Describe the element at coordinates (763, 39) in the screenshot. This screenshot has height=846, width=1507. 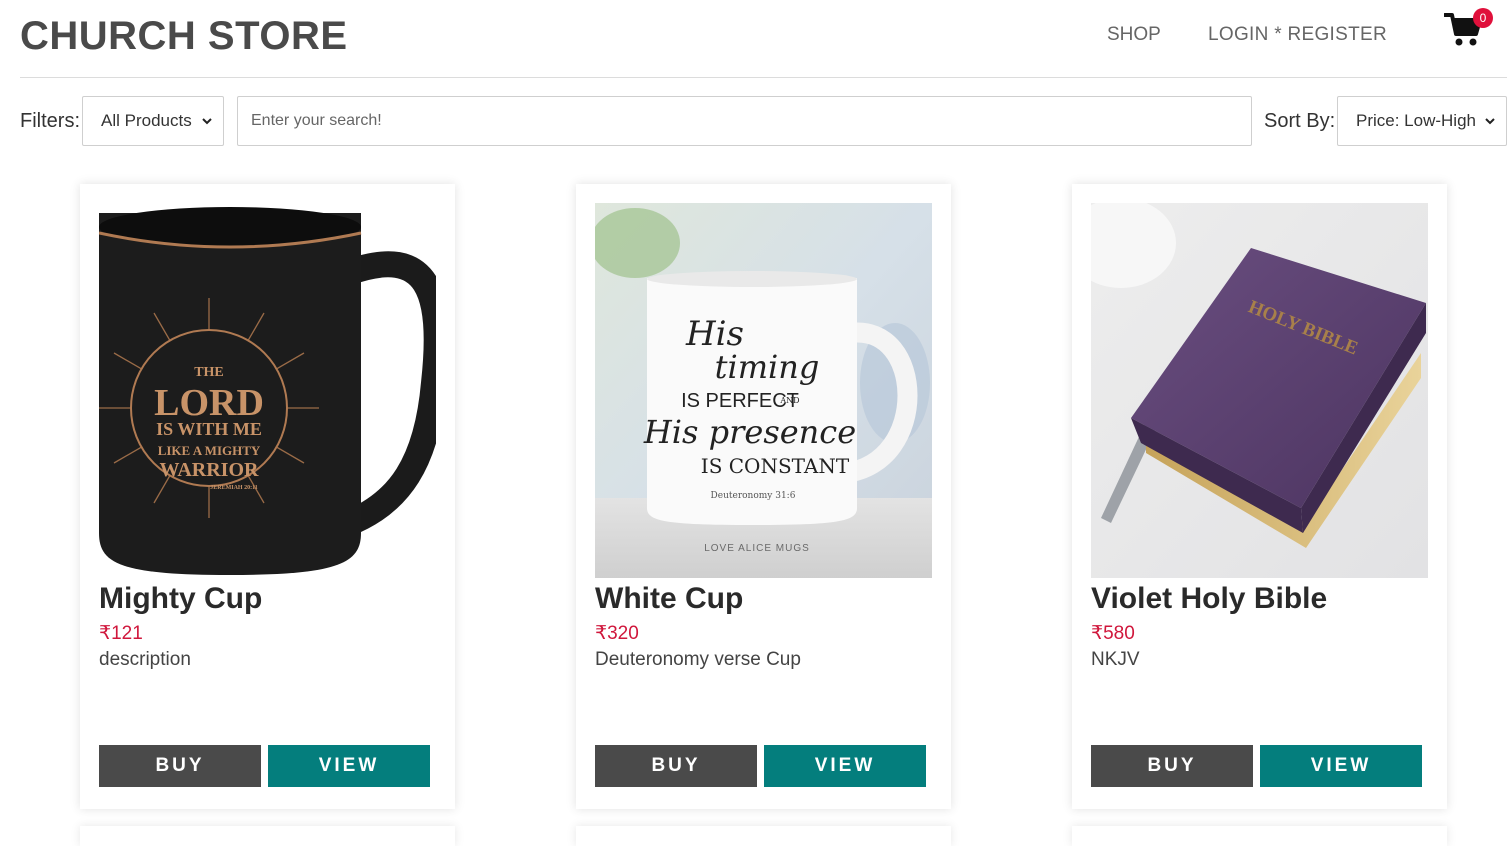
I see `site-header: CHURCH STORE SHOP LOGIN * REGISTER 0` at that location.